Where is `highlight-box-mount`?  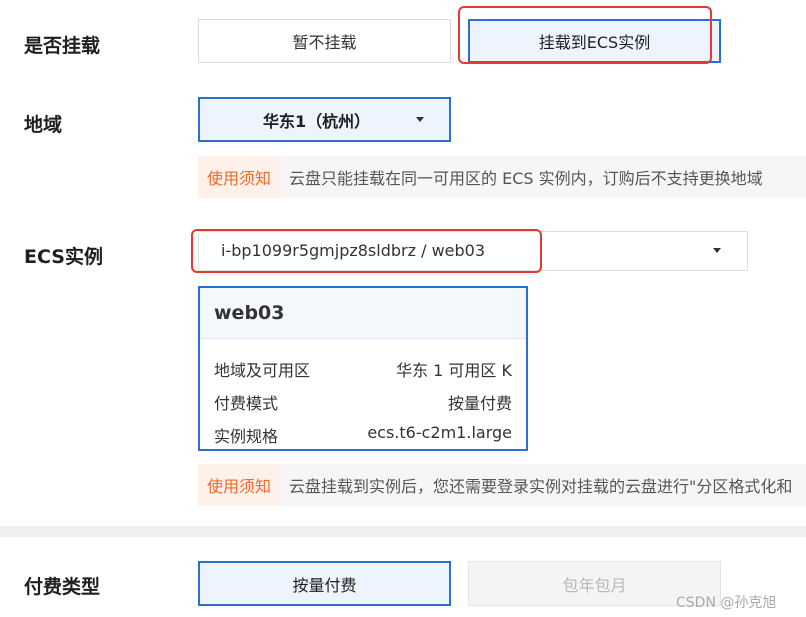 highlight-box-mount is located at coordinates (585, 35).